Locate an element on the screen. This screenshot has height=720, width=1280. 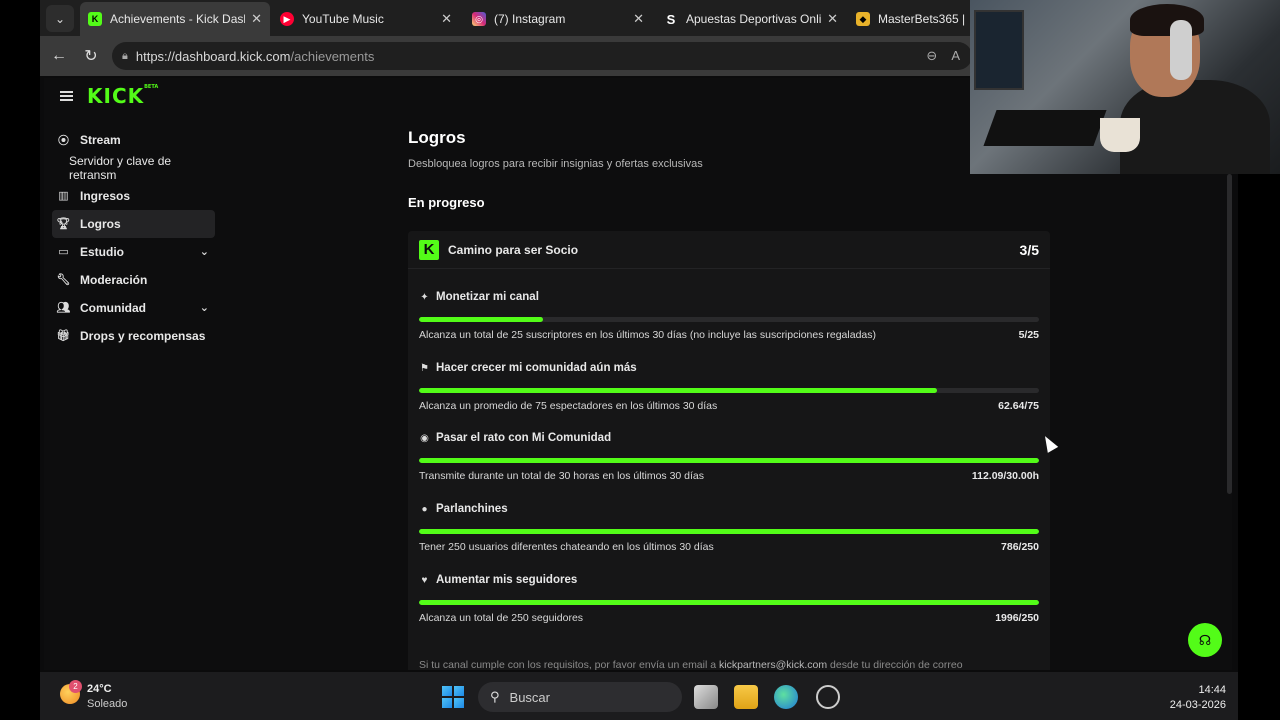
achievement-title: Parlanchines is located at coordinates (472, 509).